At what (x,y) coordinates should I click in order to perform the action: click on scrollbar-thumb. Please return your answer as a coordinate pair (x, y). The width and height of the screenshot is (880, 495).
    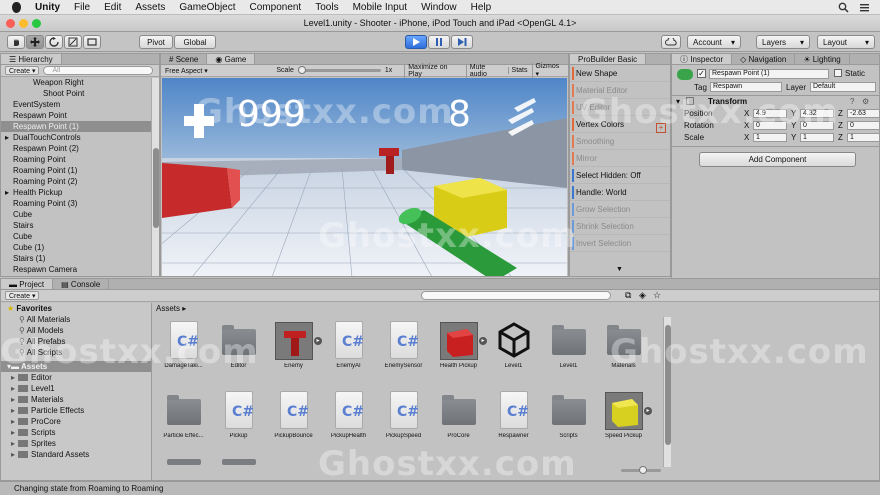
    Looking at the image, I should click on (156, 188).